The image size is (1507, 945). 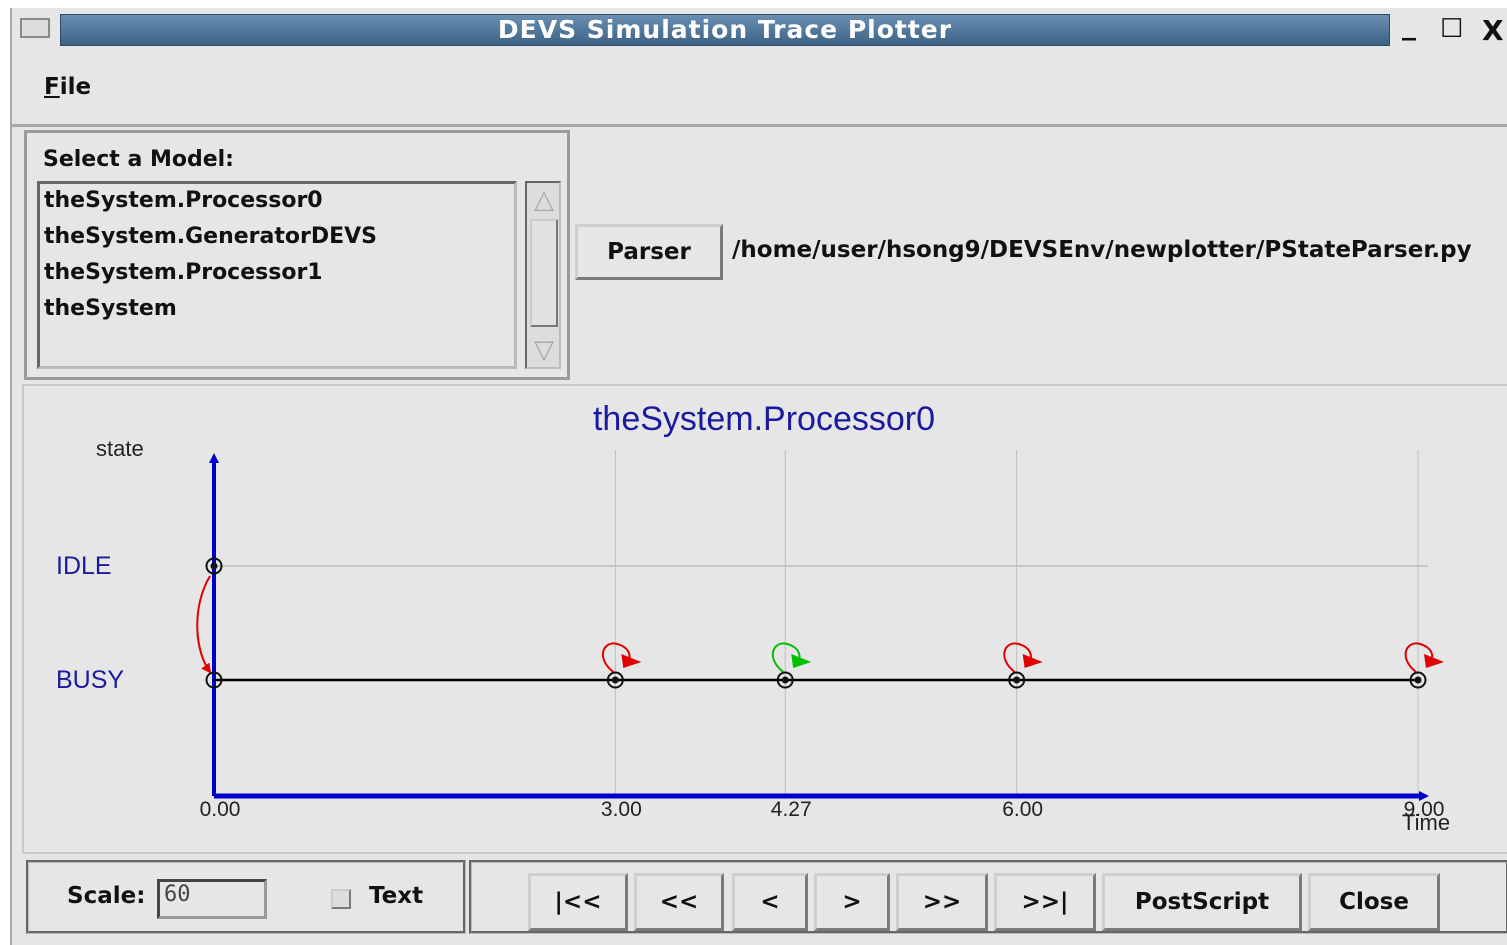 What do you see at coordinates (396, 896) in the screenshot?
I see `text-checkbox-label: Text` at bounding box center [396, 896].